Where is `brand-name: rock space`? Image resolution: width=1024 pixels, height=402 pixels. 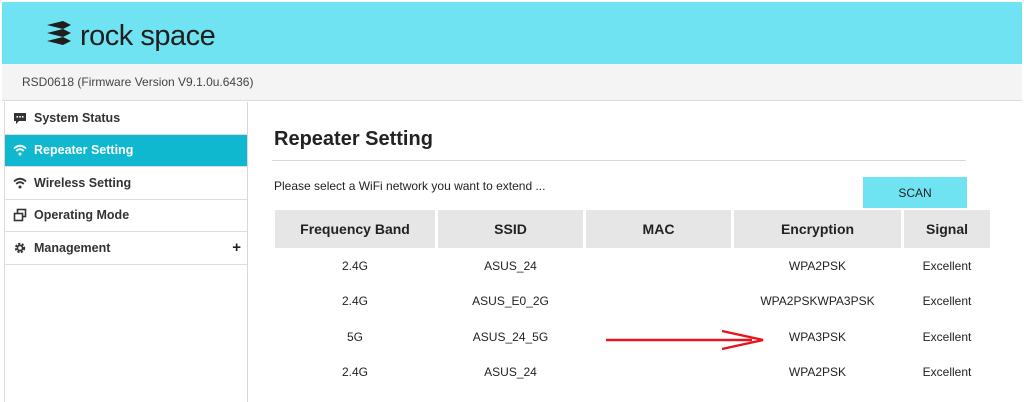
brand-name: rock space is located at coordinates (148, 35).